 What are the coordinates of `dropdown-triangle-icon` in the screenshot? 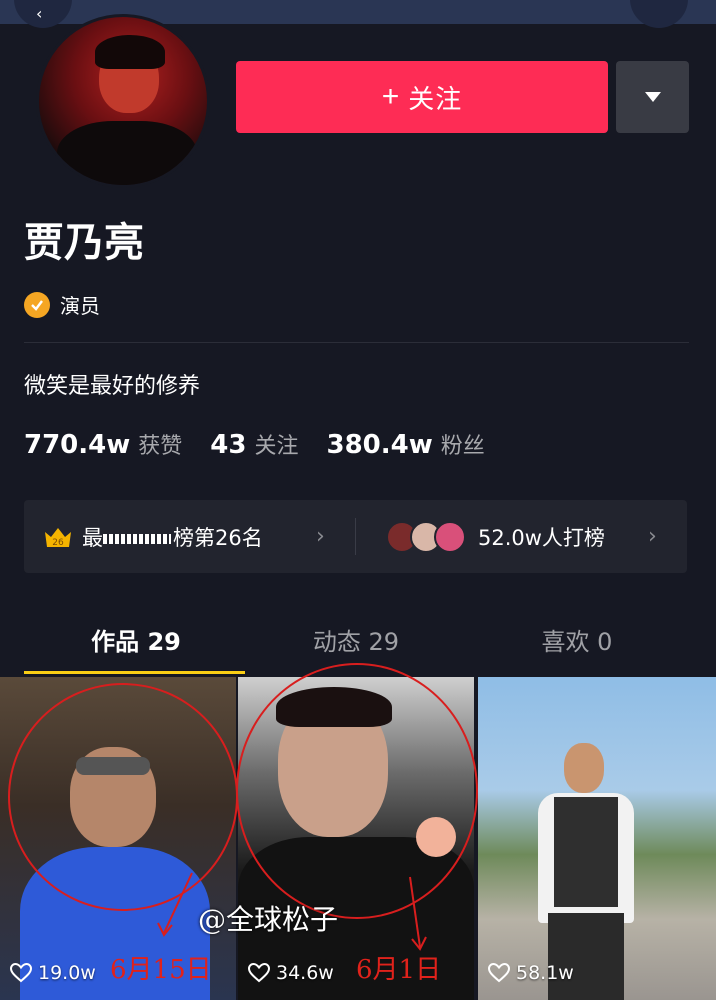 It's located at (652, 97).